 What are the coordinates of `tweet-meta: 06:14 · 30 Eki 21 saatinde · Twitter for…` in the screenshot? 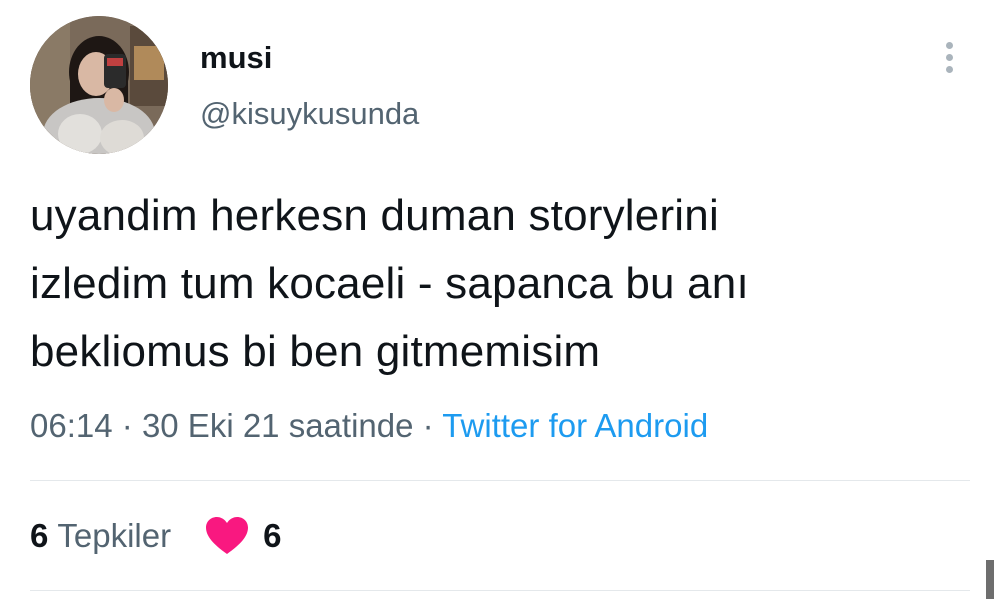 It's located at (369, 426).